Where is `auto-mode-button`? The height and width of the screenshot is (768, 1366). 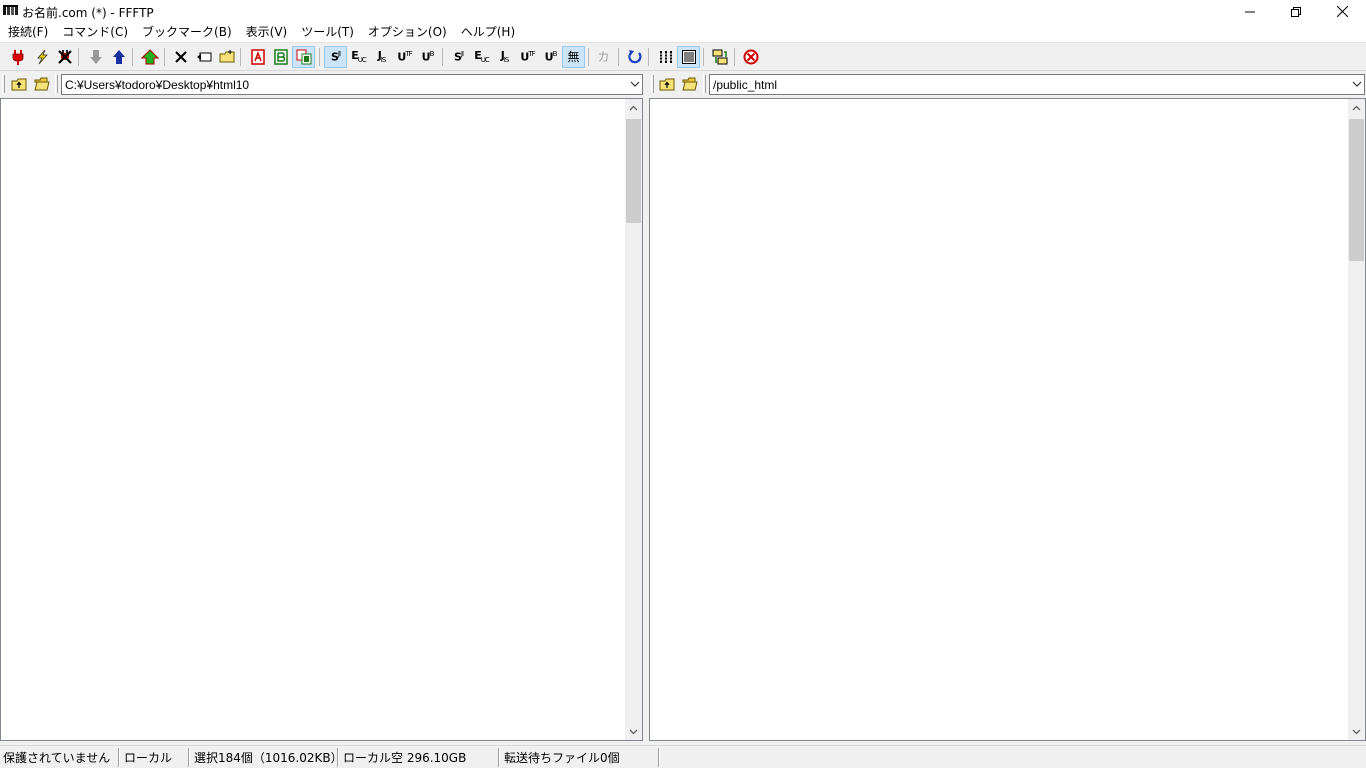
auto-mode-button is located at coordinates (303, 57).